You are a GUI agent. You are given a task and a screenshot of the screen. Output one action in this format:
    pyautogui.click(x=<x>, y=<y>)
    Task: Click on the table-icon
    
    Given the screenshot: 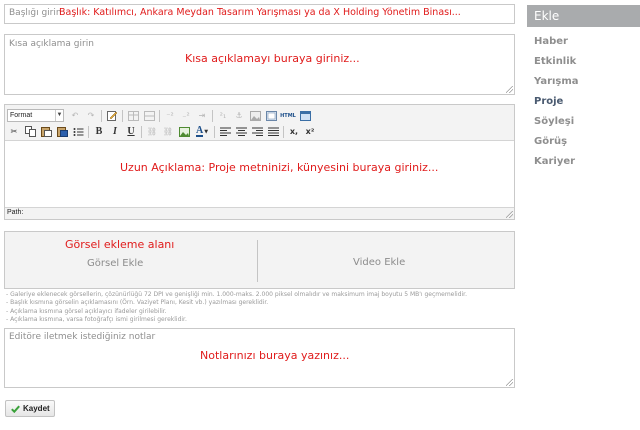 What is the action you would take?
    pyautogui.click(x=133, y=115)
    